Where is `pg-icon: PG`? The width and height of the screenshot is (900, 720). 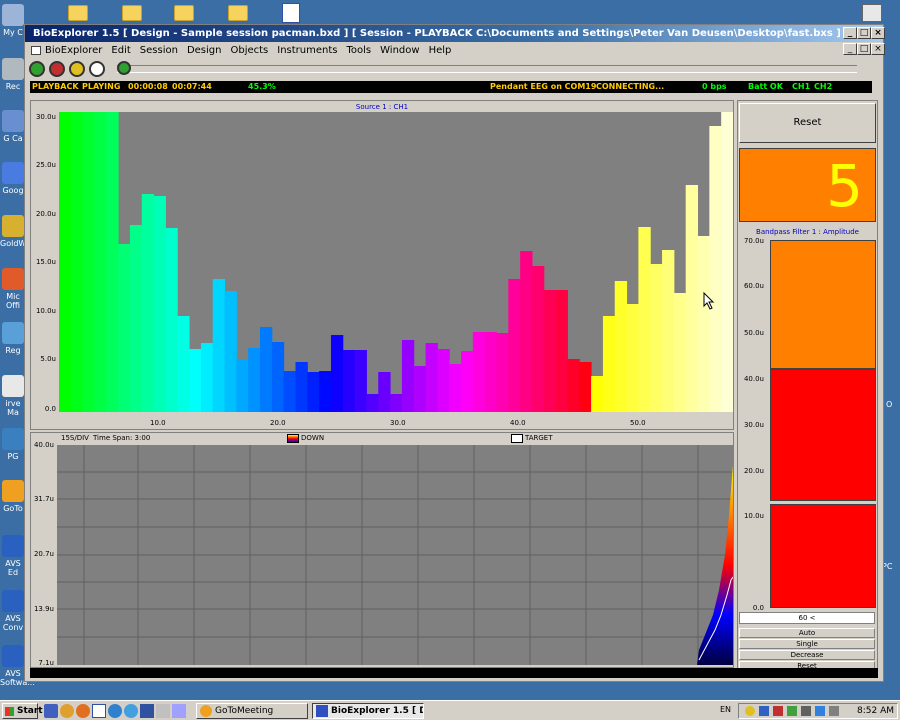
pg-icon: PG is located at coordinates (13, 444).